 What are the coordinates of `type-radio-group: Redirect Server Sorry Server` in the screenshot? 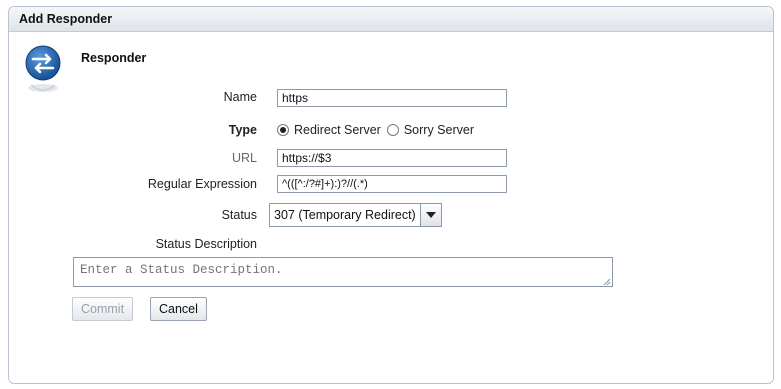 It's located at (375, 130).